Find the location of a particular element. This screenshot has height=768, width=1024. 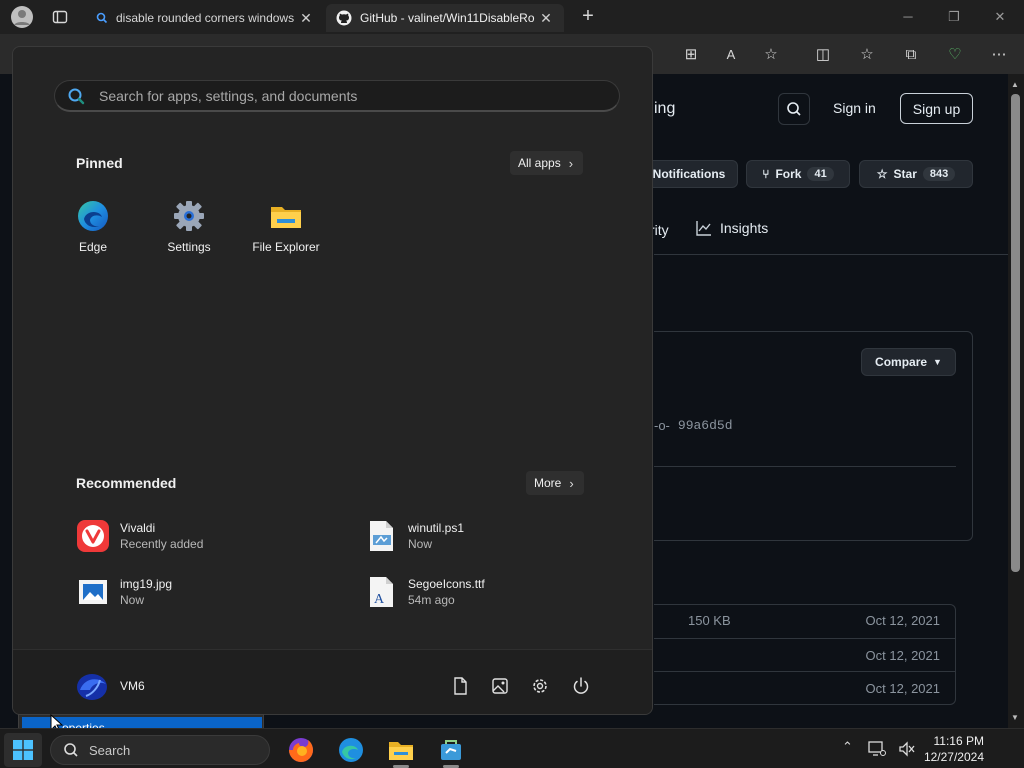

firefox-icon is located at coordinates (301, 750).